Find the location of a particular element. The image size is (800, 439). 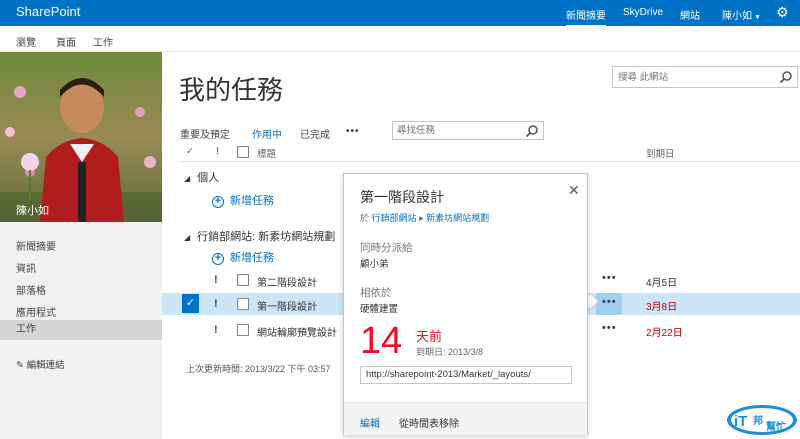

topnav-skydrive: SkyDrive is located at coordinates (643, 12).